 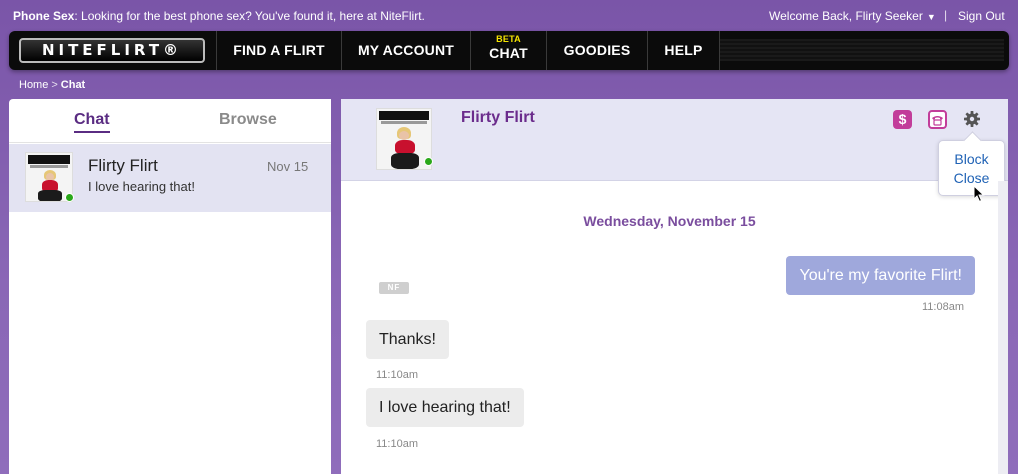 What do you see at coordinates (508, 39) in the screenshot?
I see `beta-badge: BETA` at bounding box center [508, 39].